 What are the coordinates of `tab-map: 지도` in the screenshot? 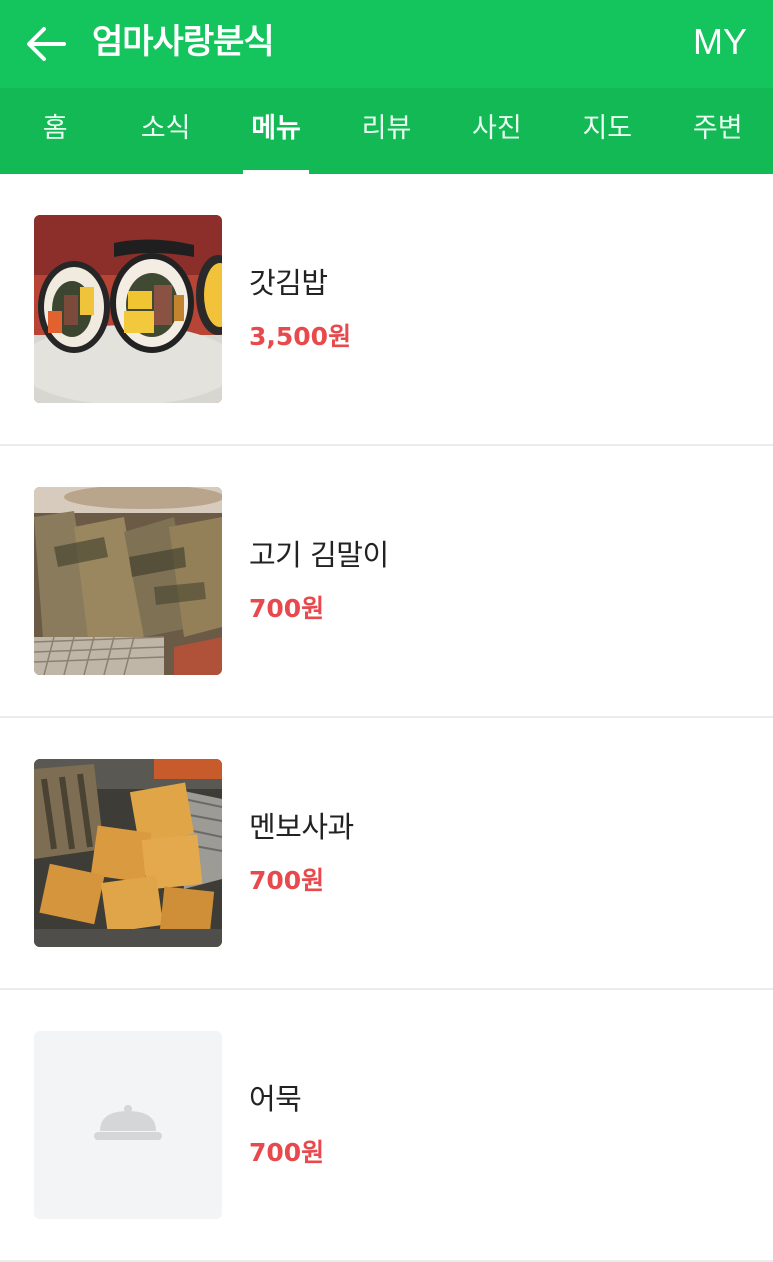 It's located at (607, 131).